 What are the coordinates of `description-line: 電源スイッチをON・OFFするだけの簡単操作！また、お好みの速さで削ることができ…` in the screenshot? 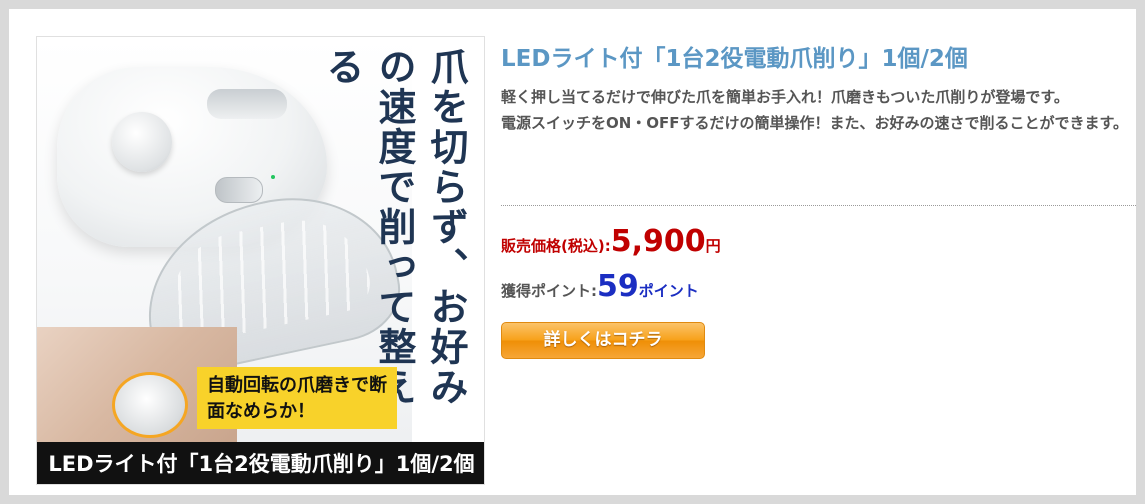 It's located at (815, 123).